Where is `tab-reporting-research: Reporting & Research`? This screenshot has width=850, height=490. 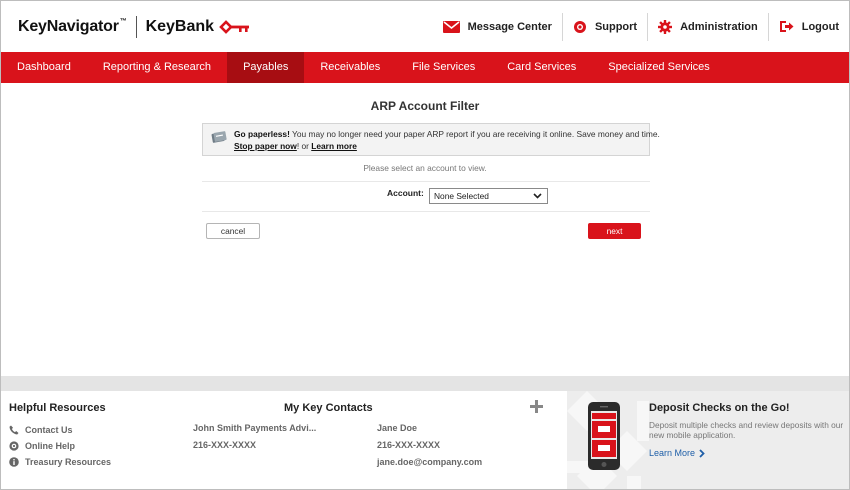
tab-reporting-research: Reporting & Research is located at coordinates (157, 67).